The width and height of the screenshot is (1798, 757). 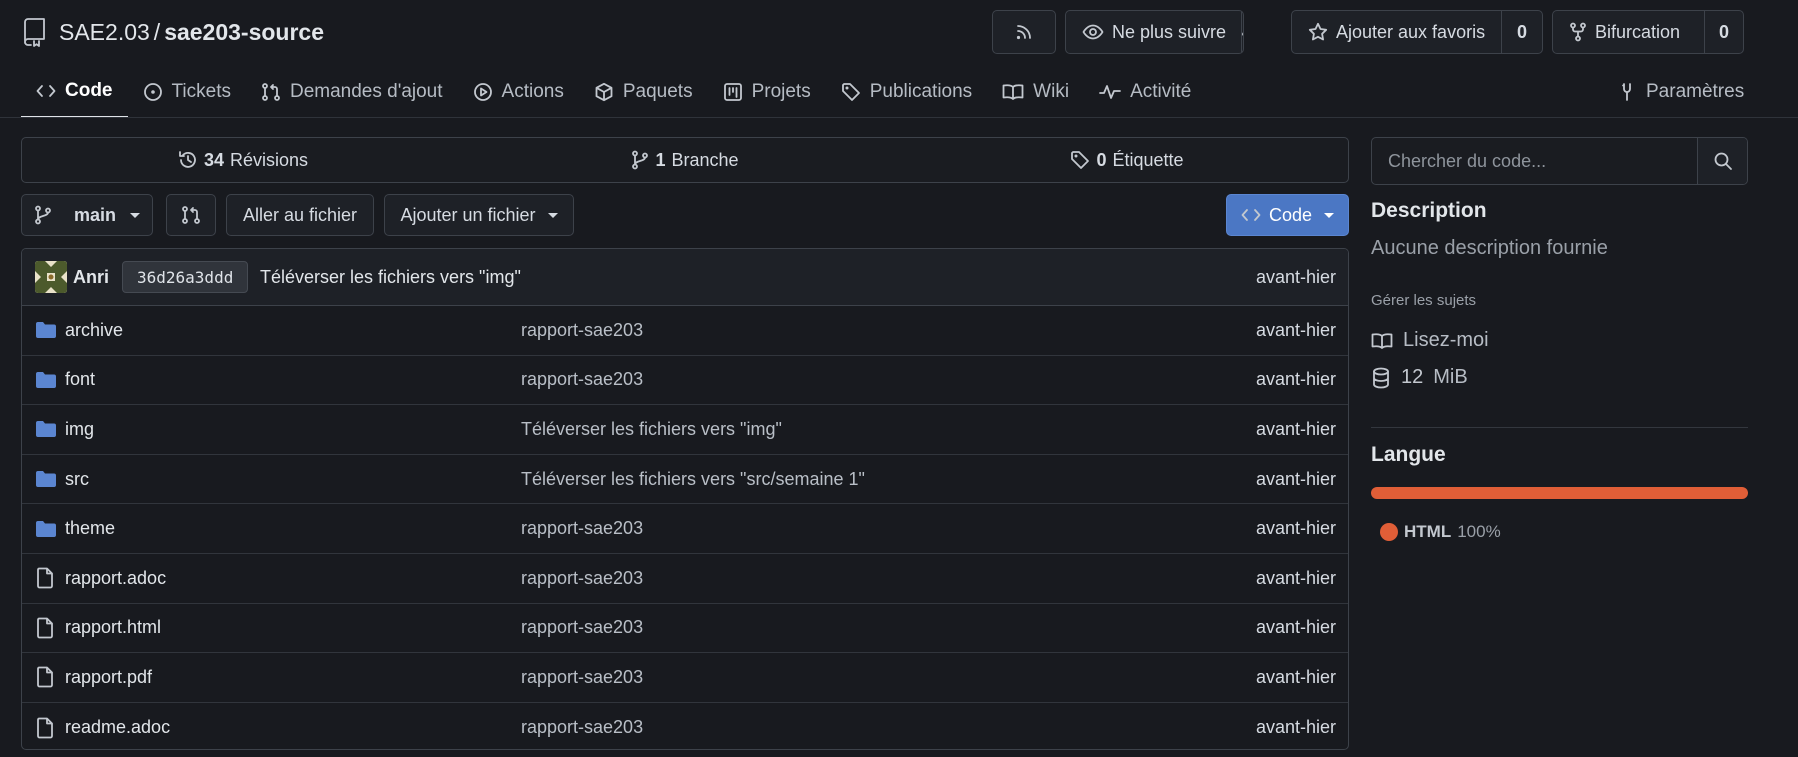 What do you see at coordinates (1287, 215) in the screenshot?
I see `code-clone-button: Code` at bounding box center [1287, 215].